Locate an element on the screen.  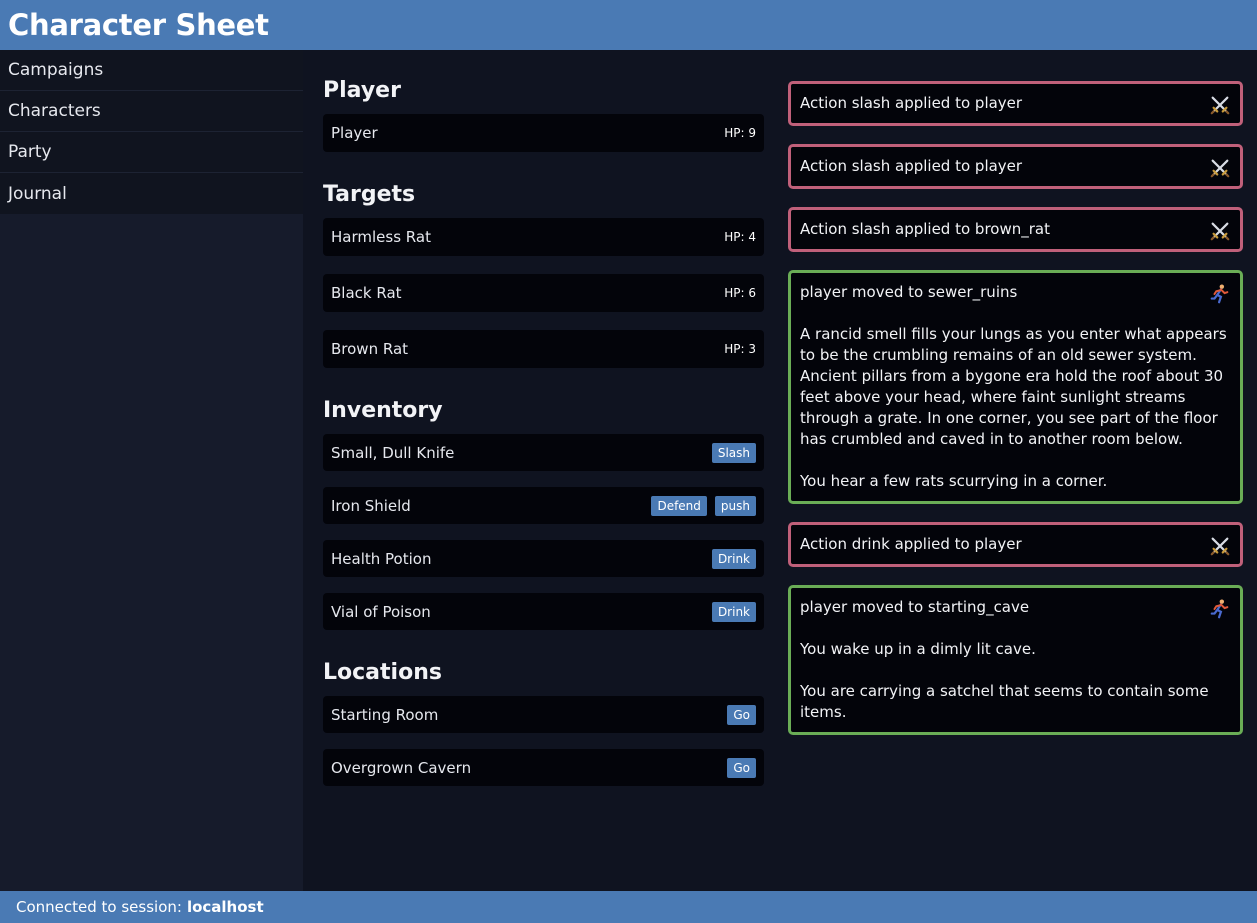
sidebar-item-campaigns: Campaigns is located at coordinates (151, 70).